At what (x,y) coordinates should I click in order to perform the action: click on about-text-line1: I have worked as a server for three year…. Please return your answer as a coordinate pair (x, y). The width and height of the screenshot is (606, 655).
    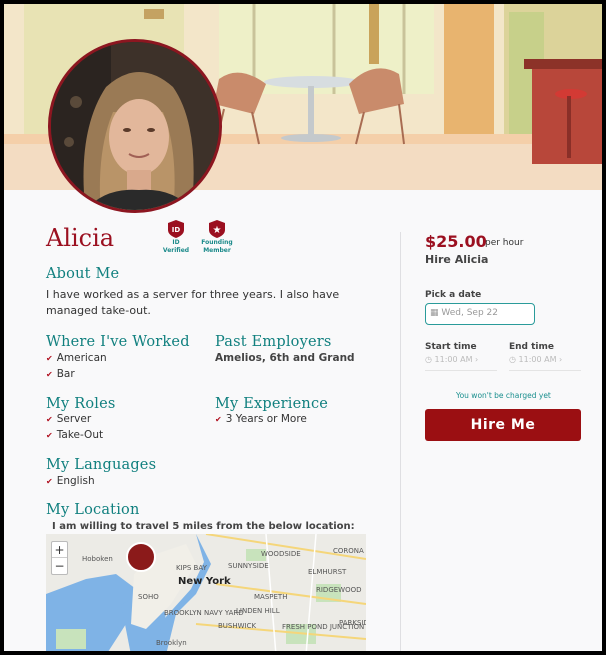
    Looking at the image, I should click on (193, 294).